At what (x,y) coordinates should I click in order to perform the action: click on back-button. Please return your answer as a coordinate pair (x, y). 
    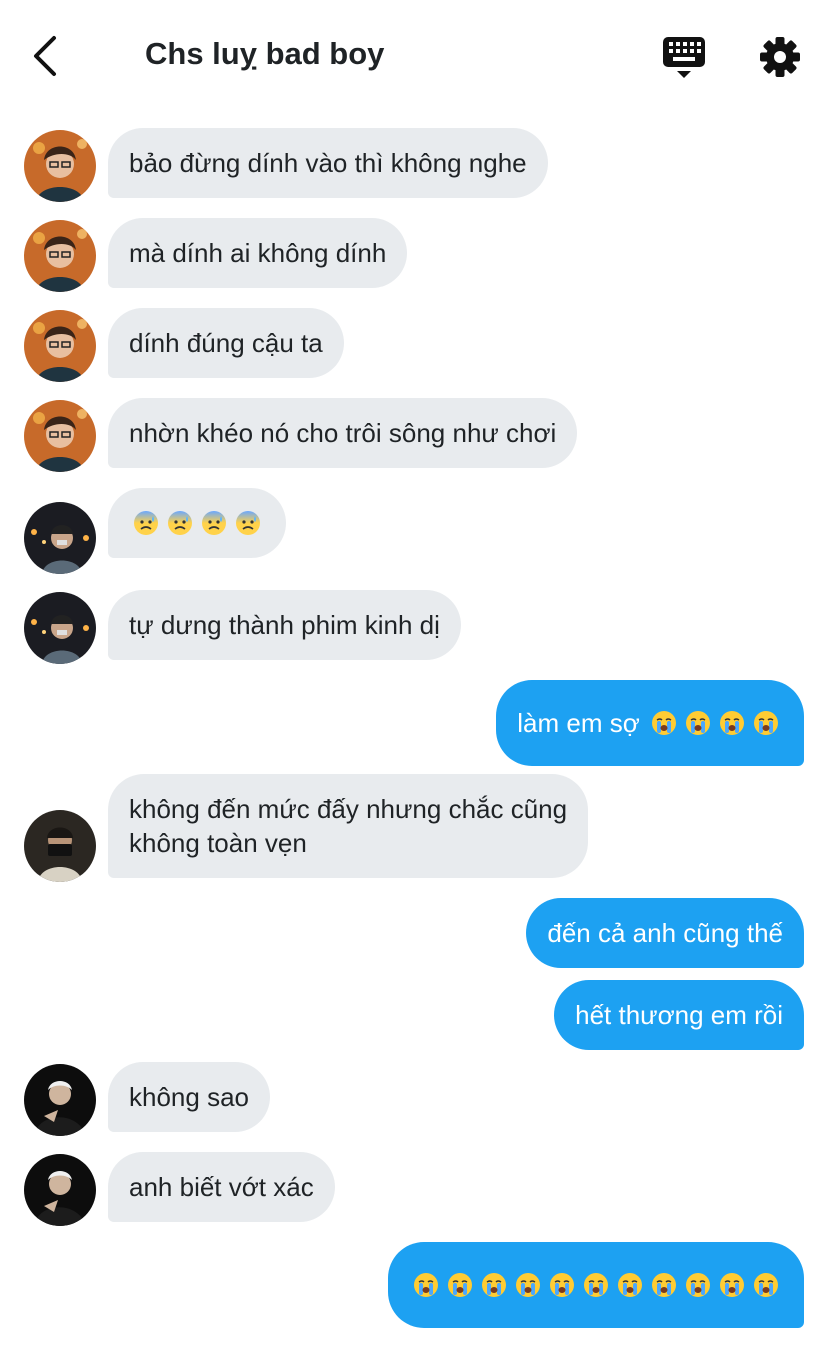
    Looking at the image, I should click on (46, 56).